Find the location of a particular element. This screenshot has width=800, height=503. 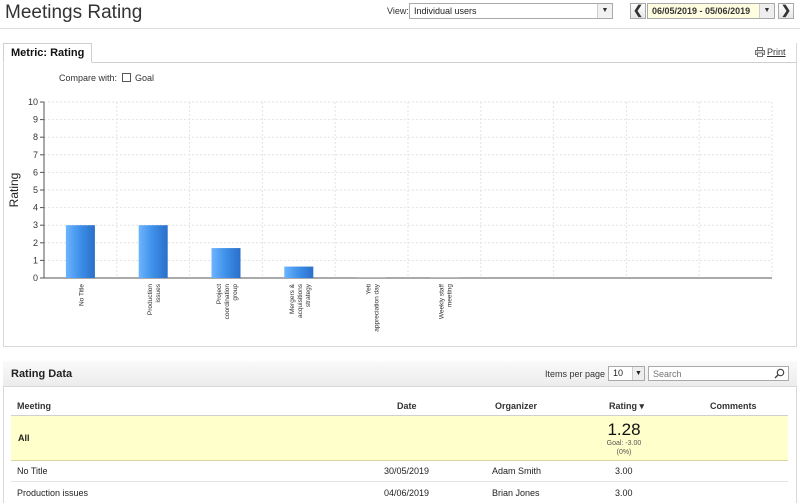

y-tick-label: 8 is located at coordinates (35, 137).